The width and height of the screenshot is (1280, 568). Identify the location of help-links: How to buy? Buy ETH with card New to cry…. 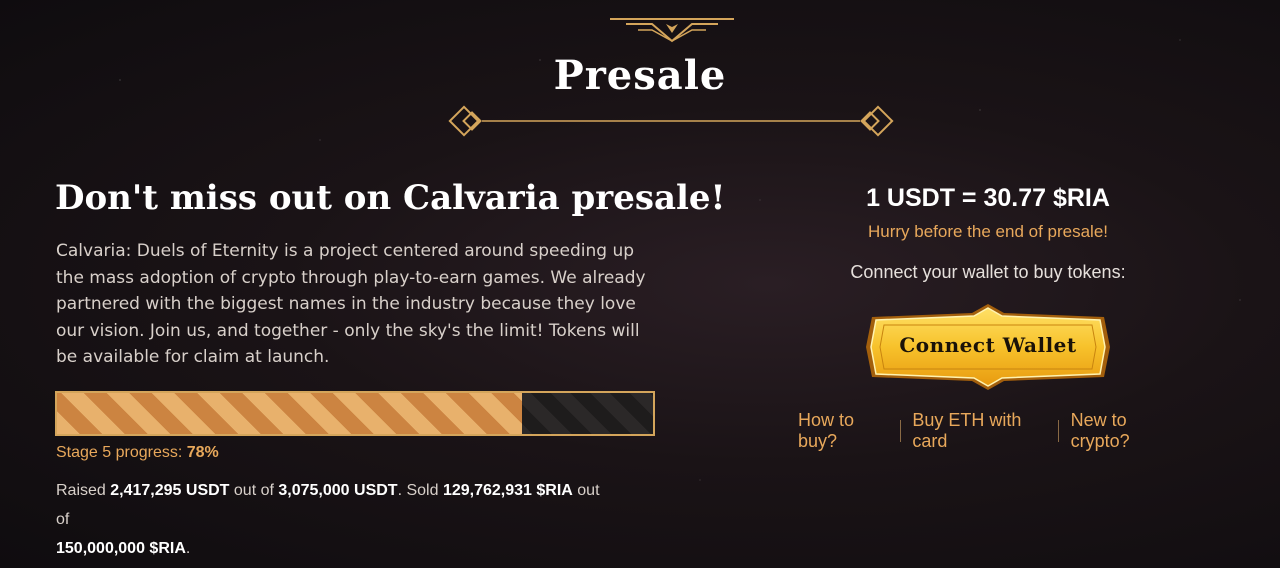
(988, 431).